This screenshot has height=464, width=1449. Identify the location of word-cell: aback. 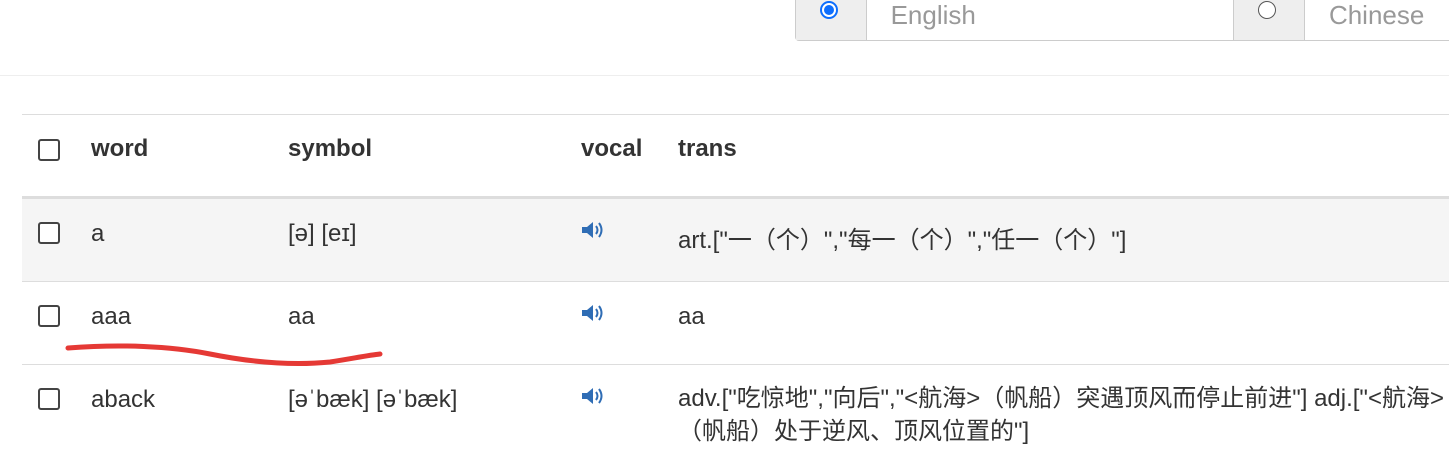
(123, 399).